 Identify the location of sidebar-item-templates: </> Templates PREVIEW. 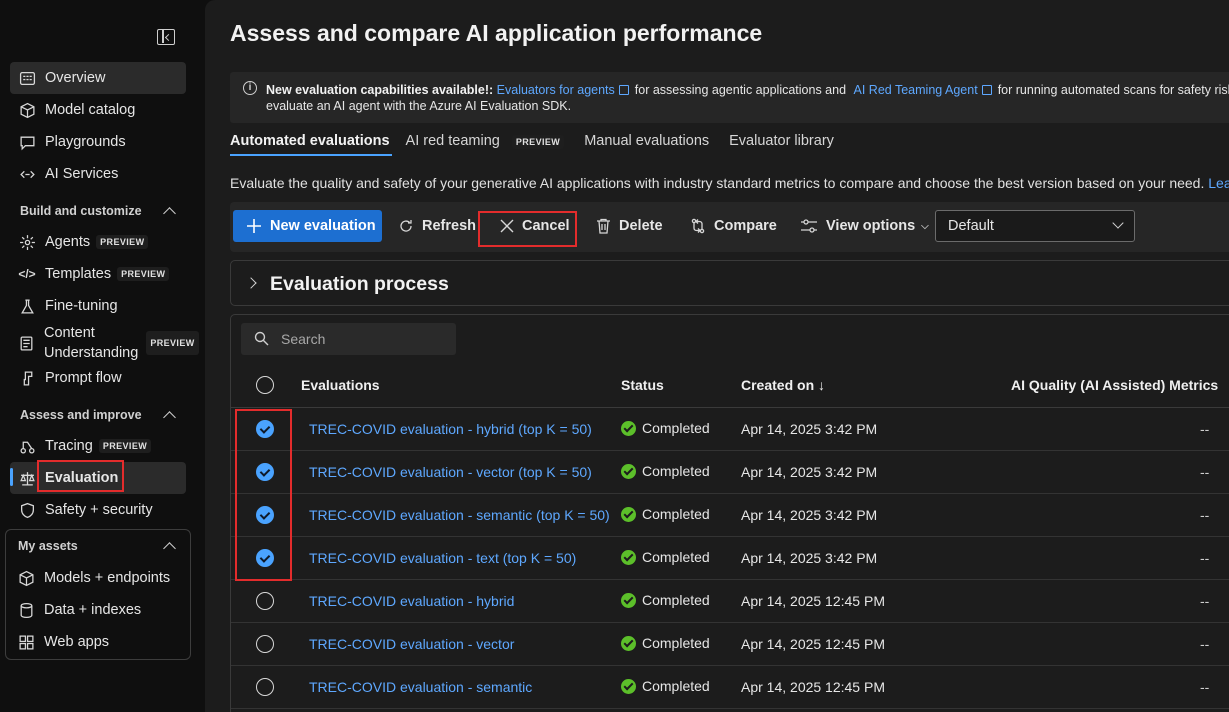
(98, 274).